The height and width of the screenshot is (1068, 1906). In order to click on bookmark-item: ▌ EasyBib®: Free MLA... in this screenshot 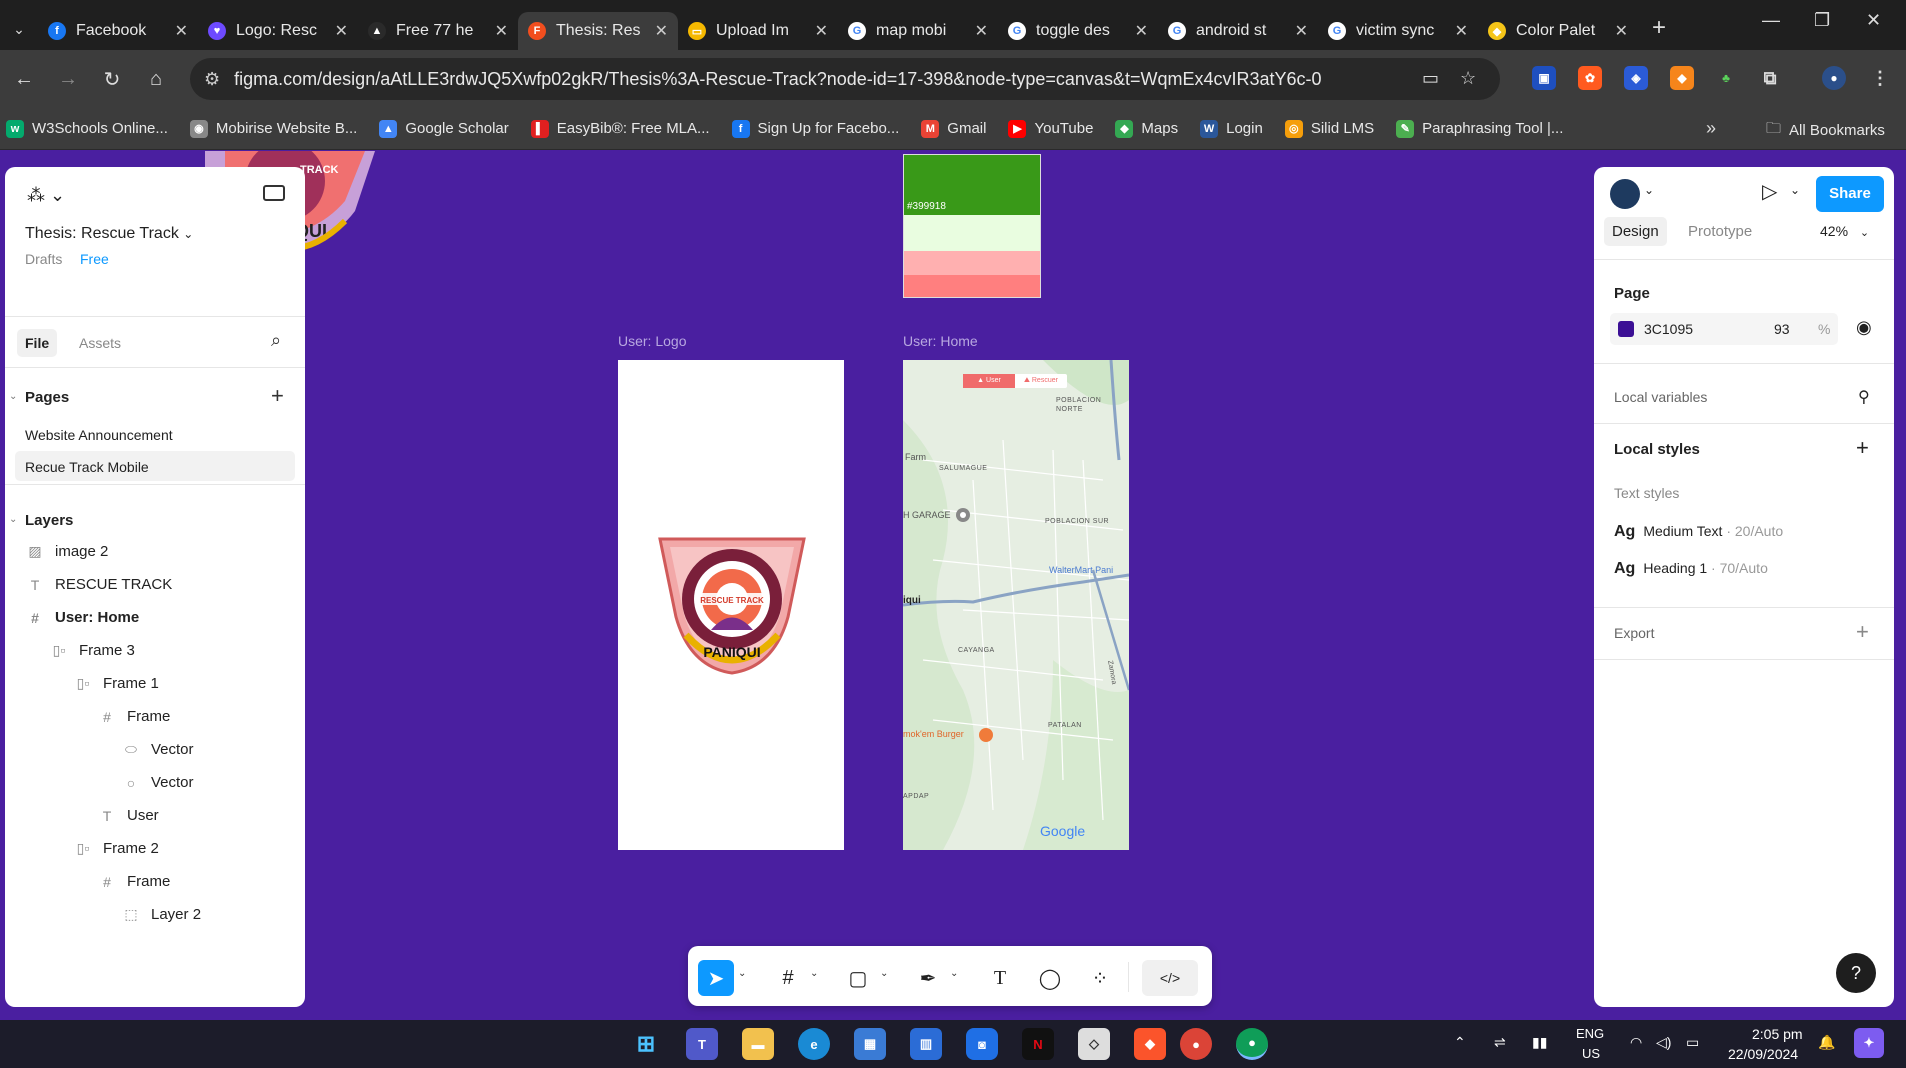, I will do `click(620, 128)`.